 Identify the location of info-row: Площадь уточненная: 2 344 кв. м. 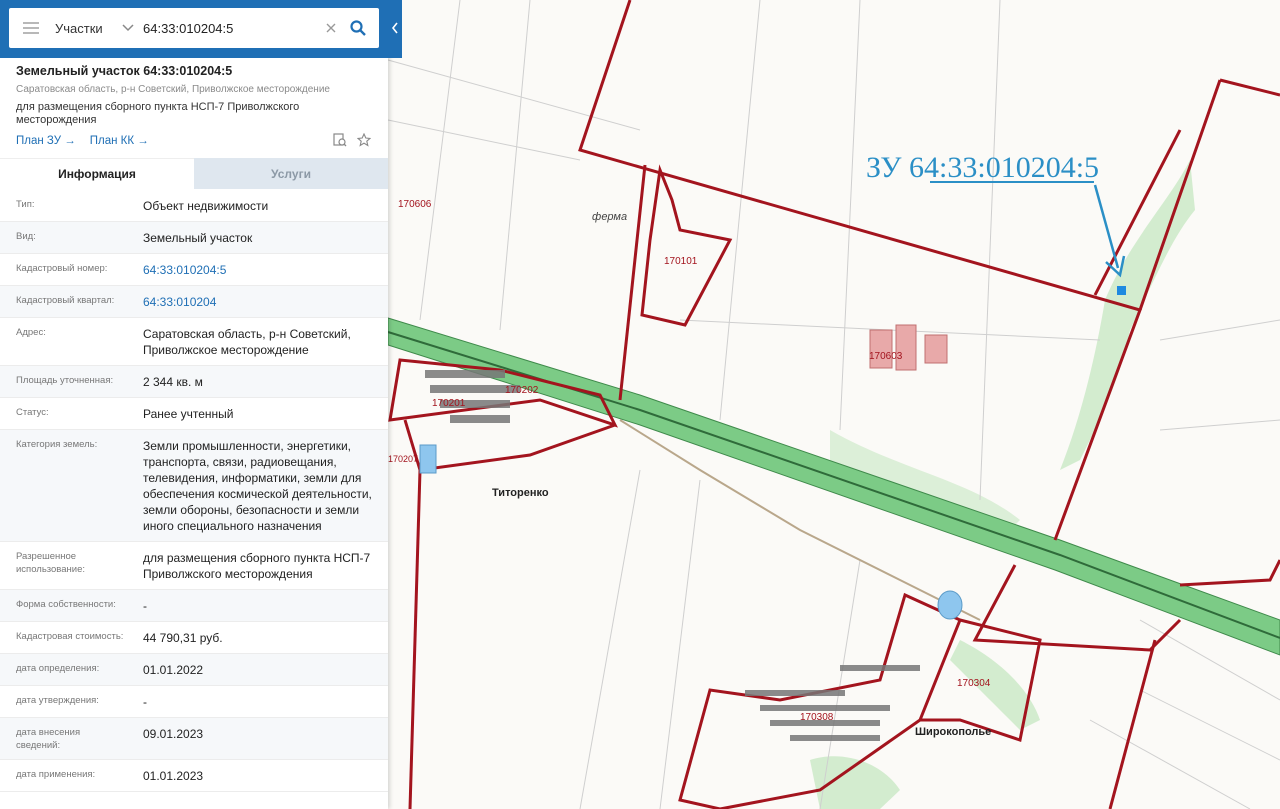
(194, 382).